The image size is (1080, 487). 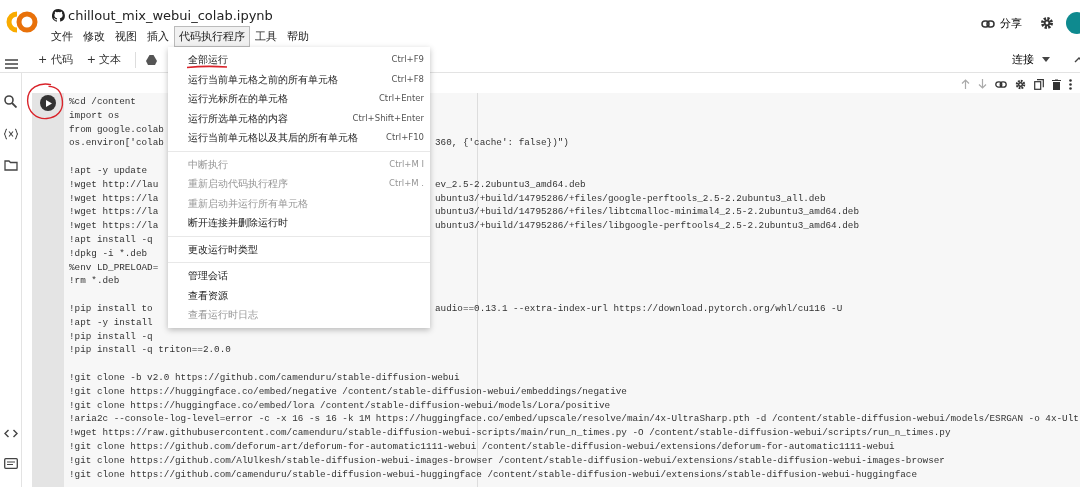 What do you see at coordinates (10, 165) in the screenshot?
I see `folder-icon` at bounding box center [10, 165].